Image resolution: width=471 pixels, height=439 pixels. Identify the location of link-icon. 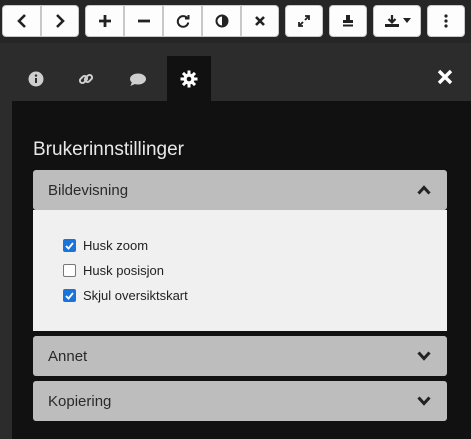
(86, 78).